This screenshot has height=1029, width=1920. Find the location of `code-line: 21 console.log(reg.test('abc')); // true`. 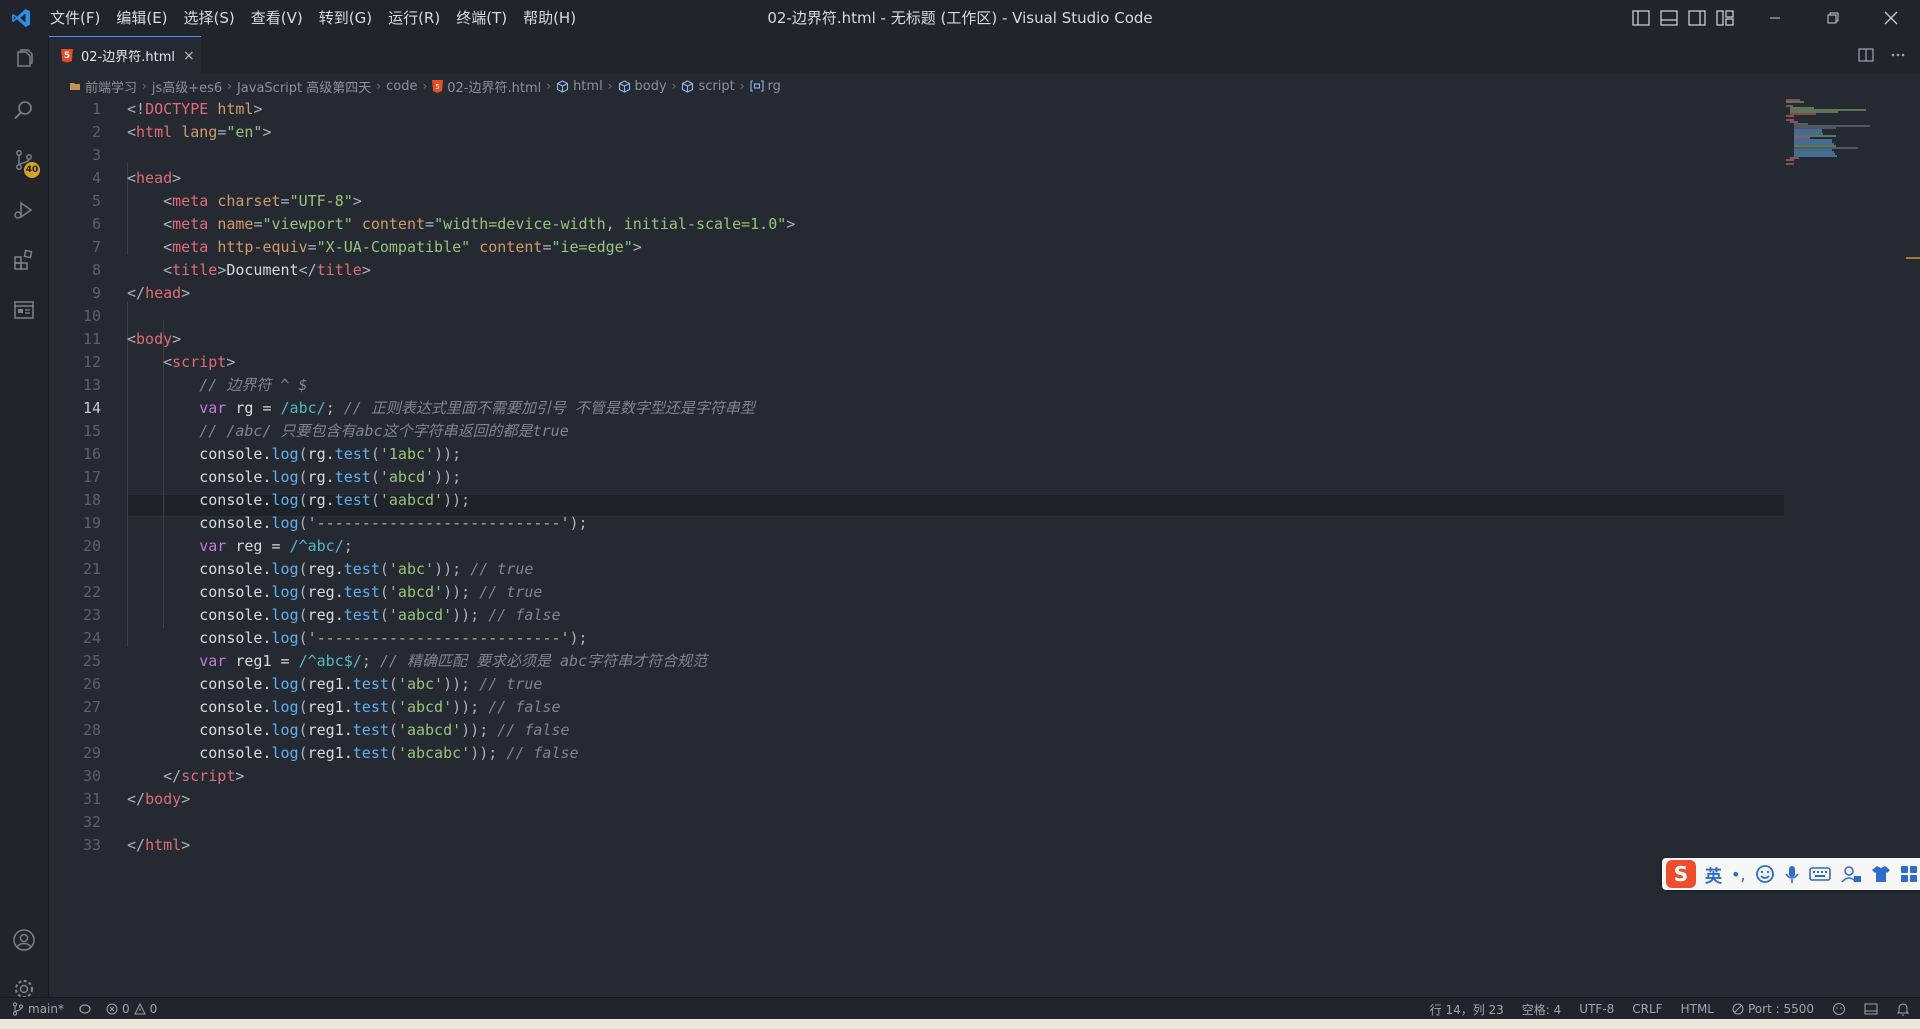

code-line: 21 console.log(reg.test('abc')); // true is located at coordinates (916, 569).